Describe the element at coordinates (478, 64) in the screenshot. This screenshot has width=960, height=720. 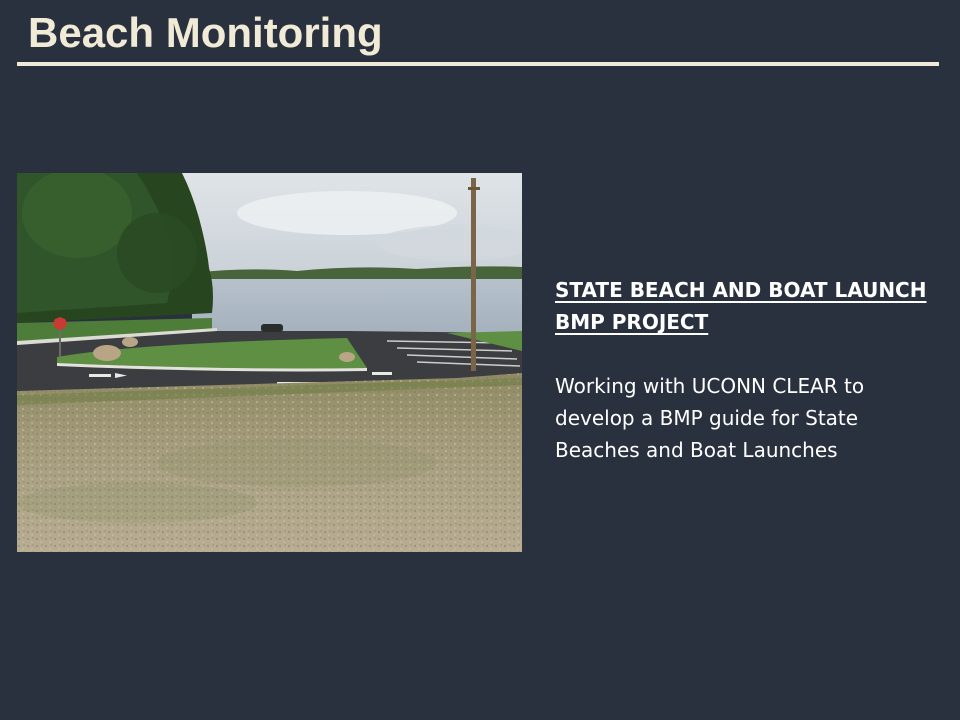
I see `title-divider` at that location.